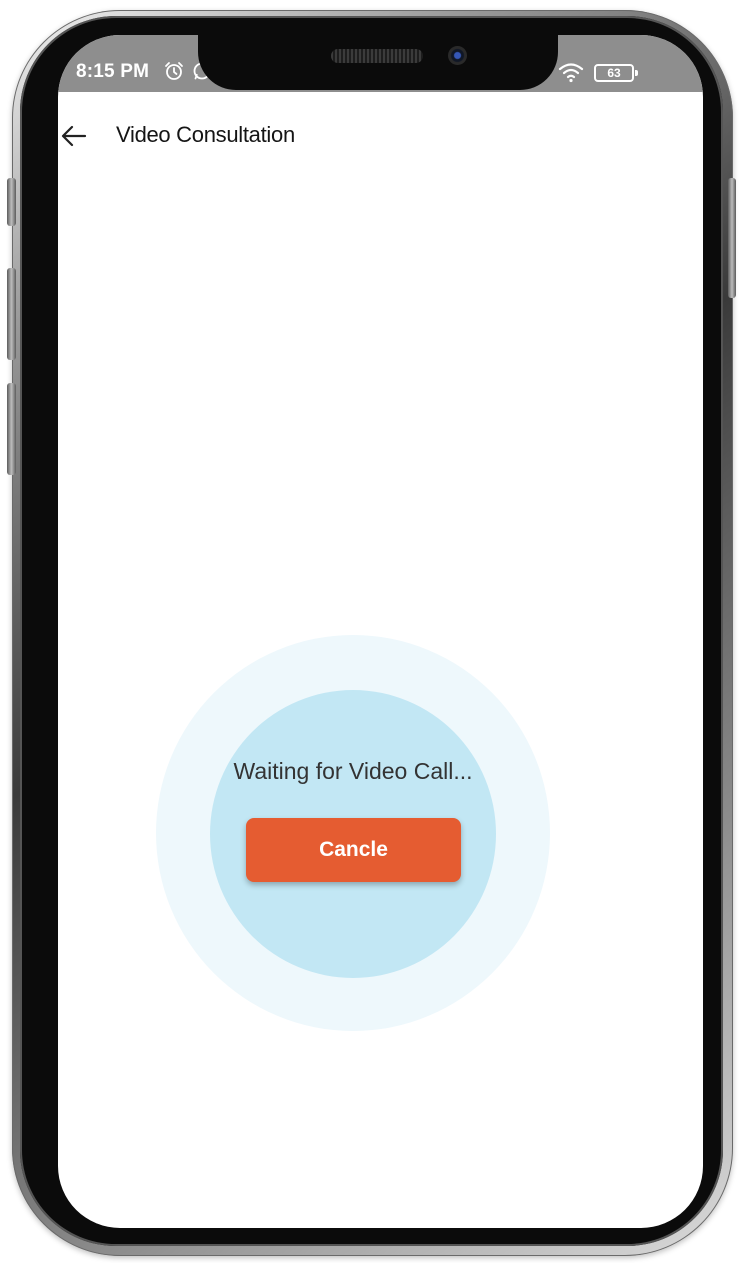 This screenshot has height=1263, width=743. I want to click on arrow-left-icon, so click(74, 136).